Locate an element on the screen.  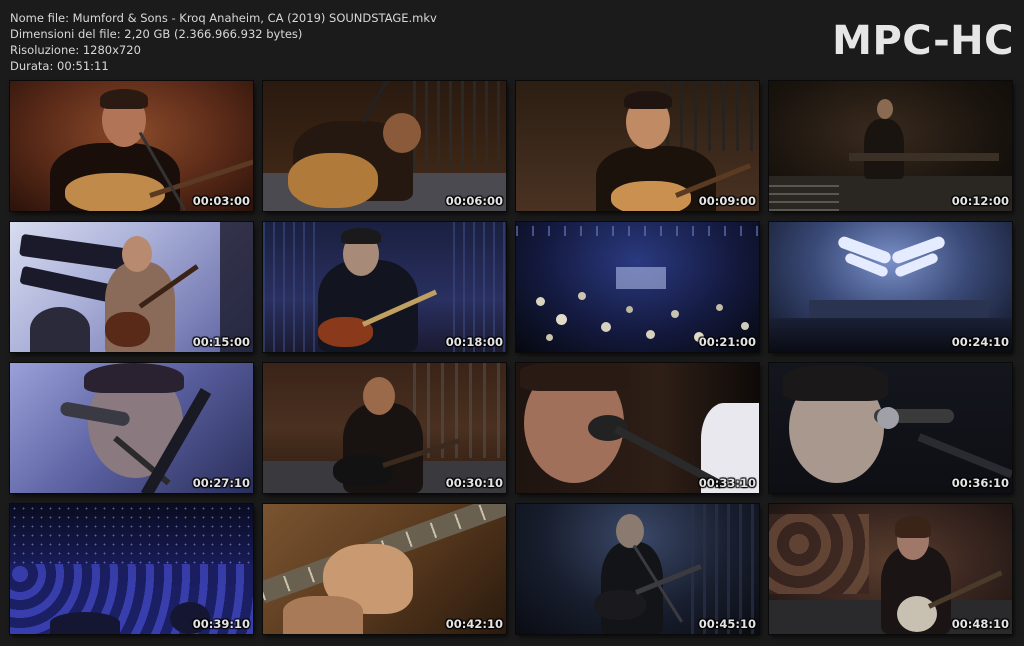
timestamp: 00:27:10 is located at coordinates (221, 483).